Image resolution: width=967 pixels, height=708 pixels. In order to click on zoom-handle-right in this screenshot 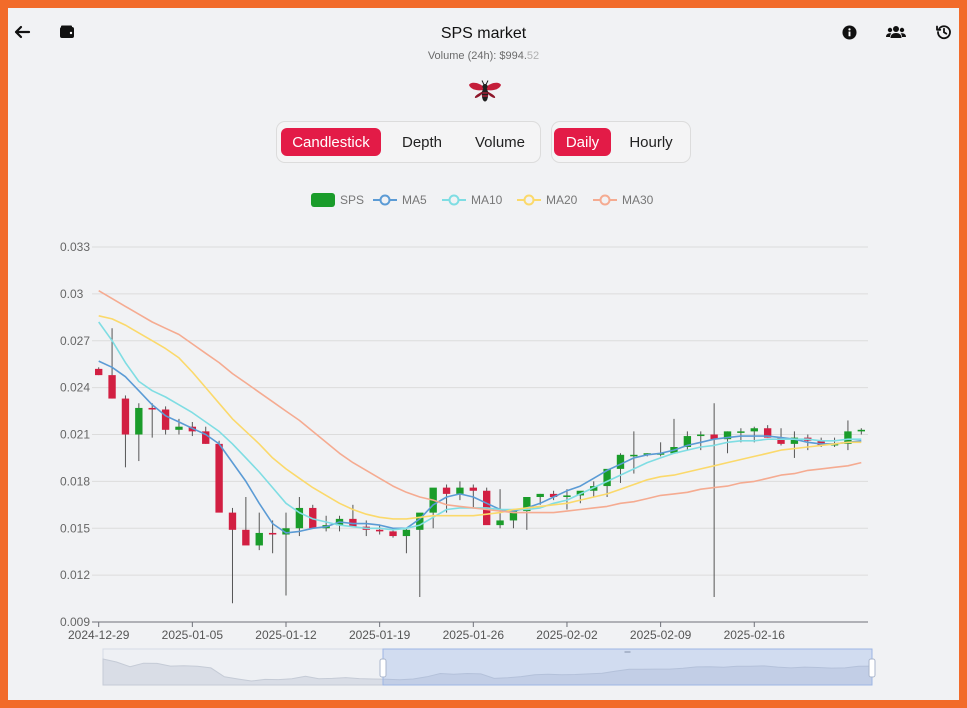, I will do `click(872, 668)`.